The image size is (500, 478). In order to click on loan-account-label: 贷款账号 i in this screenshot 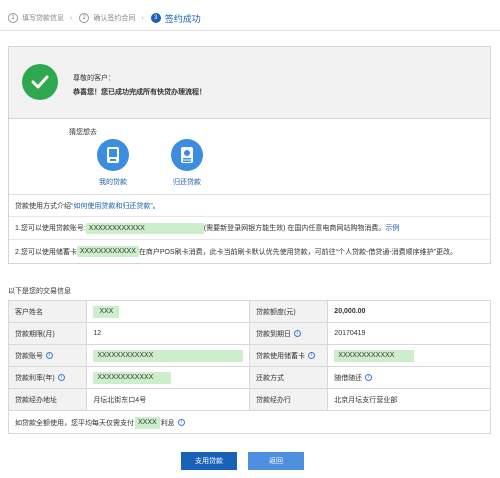, I will do `click(47, 355)`.